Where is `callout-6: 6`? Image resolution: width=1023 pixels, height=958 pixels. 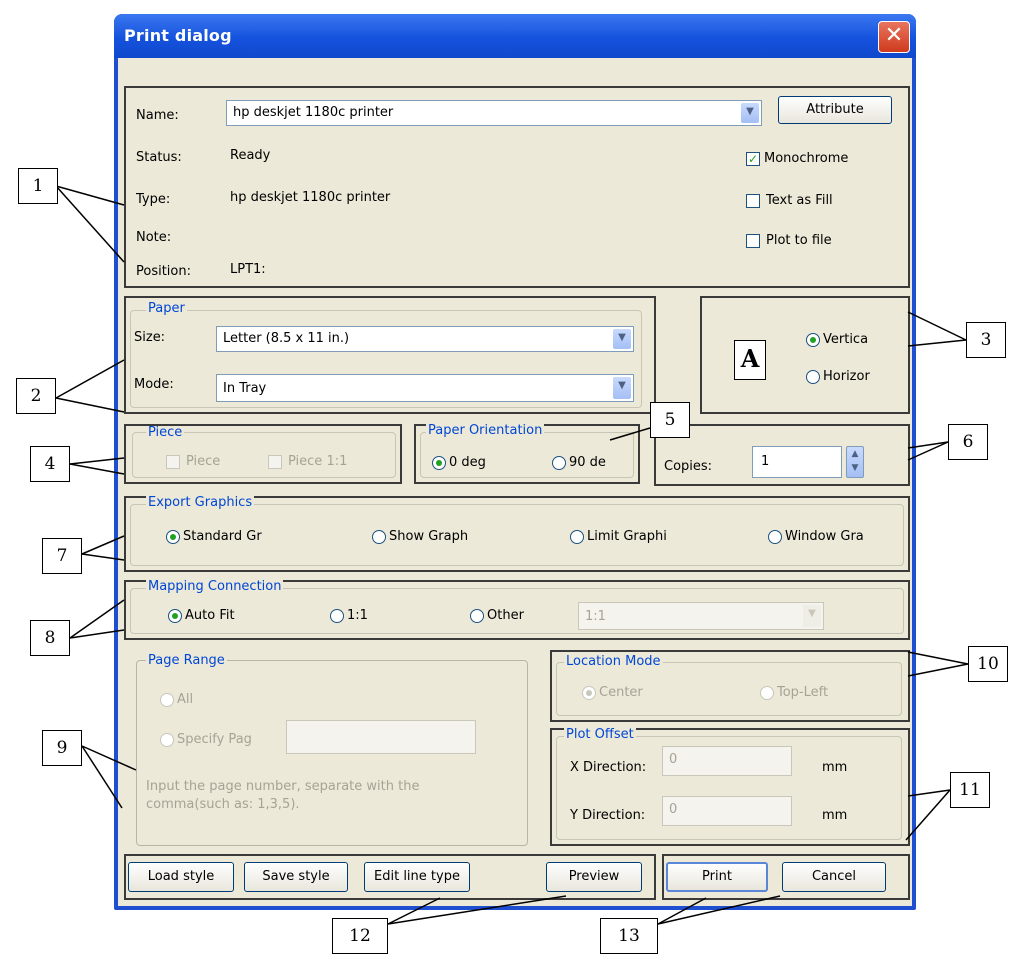
callout-6: 6 is located at coordinates (968, 442).